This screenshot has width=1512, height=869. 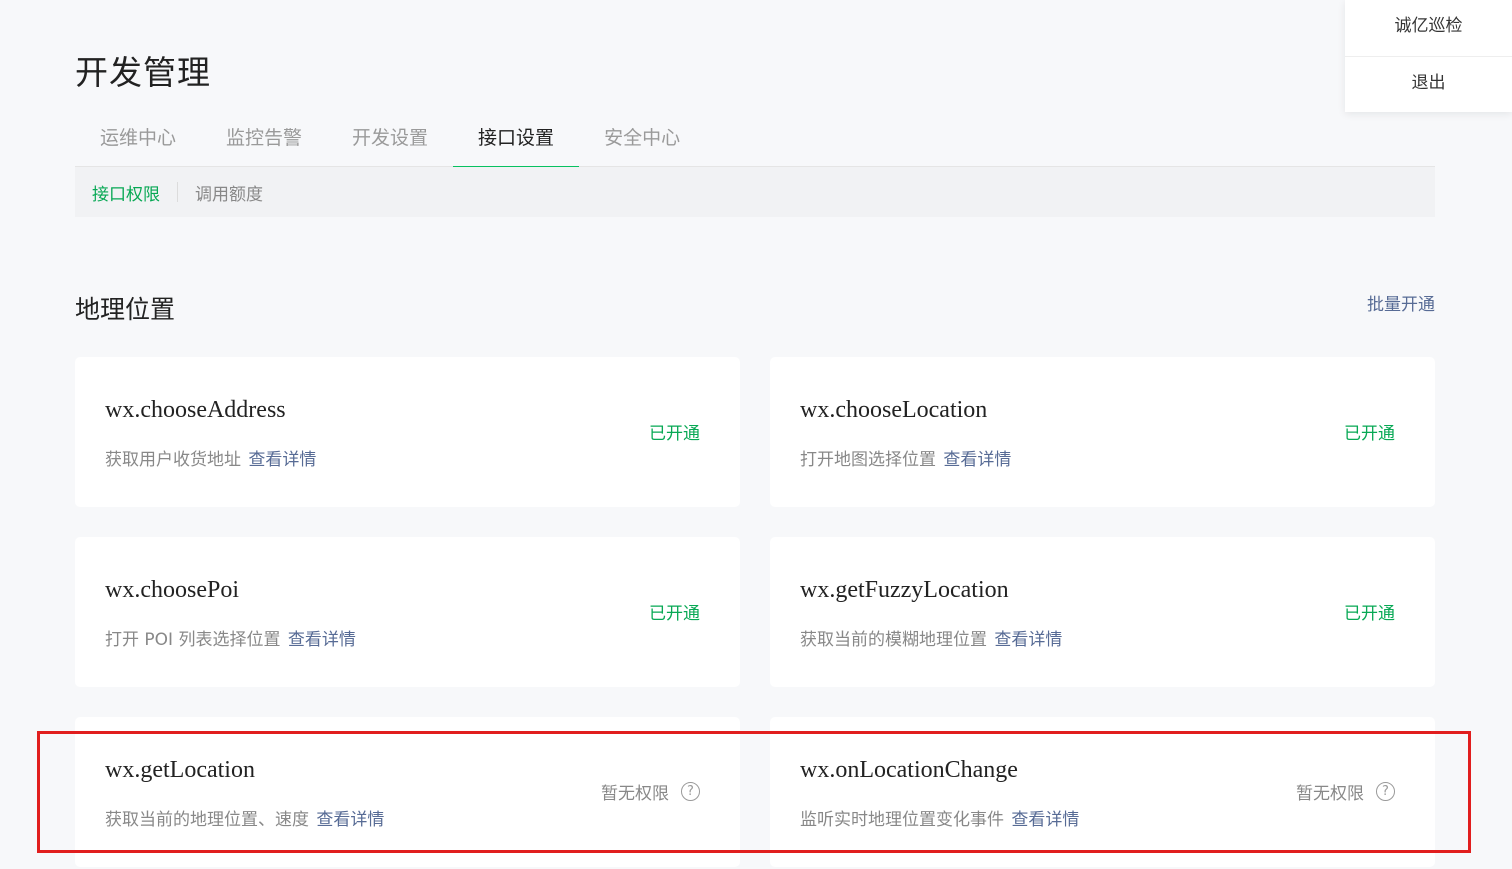 What do you see at coordinates (904, 590) in the screenshot?
I see `api-name: wx.getFuzzyLocation` at bounding box center [904, 590].